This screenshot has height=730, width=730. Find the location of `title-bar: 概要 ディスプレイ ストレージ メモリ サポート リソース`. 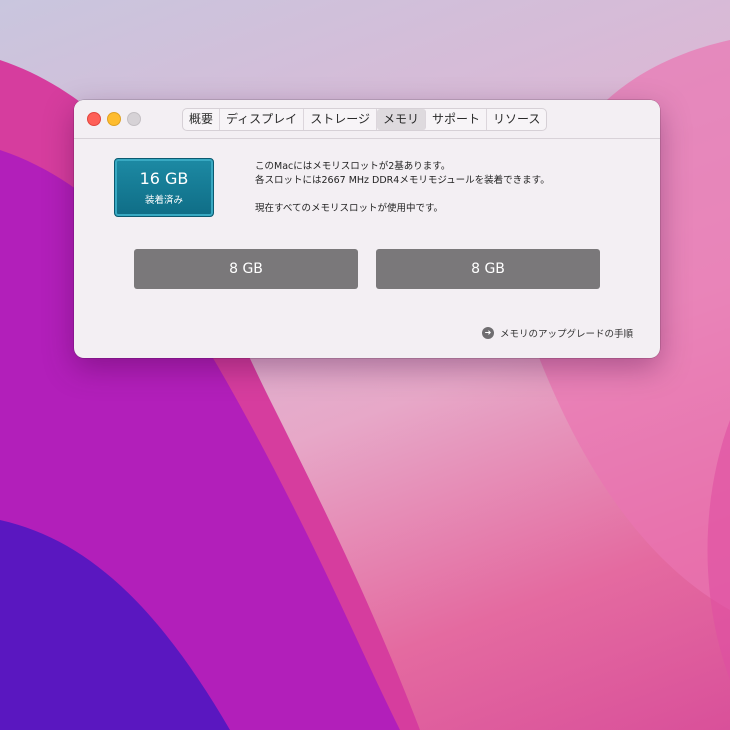

title-bar: 概要 ディスプレイ ストレージ メモリ サポート リソース is located at coordinates (367, 119).